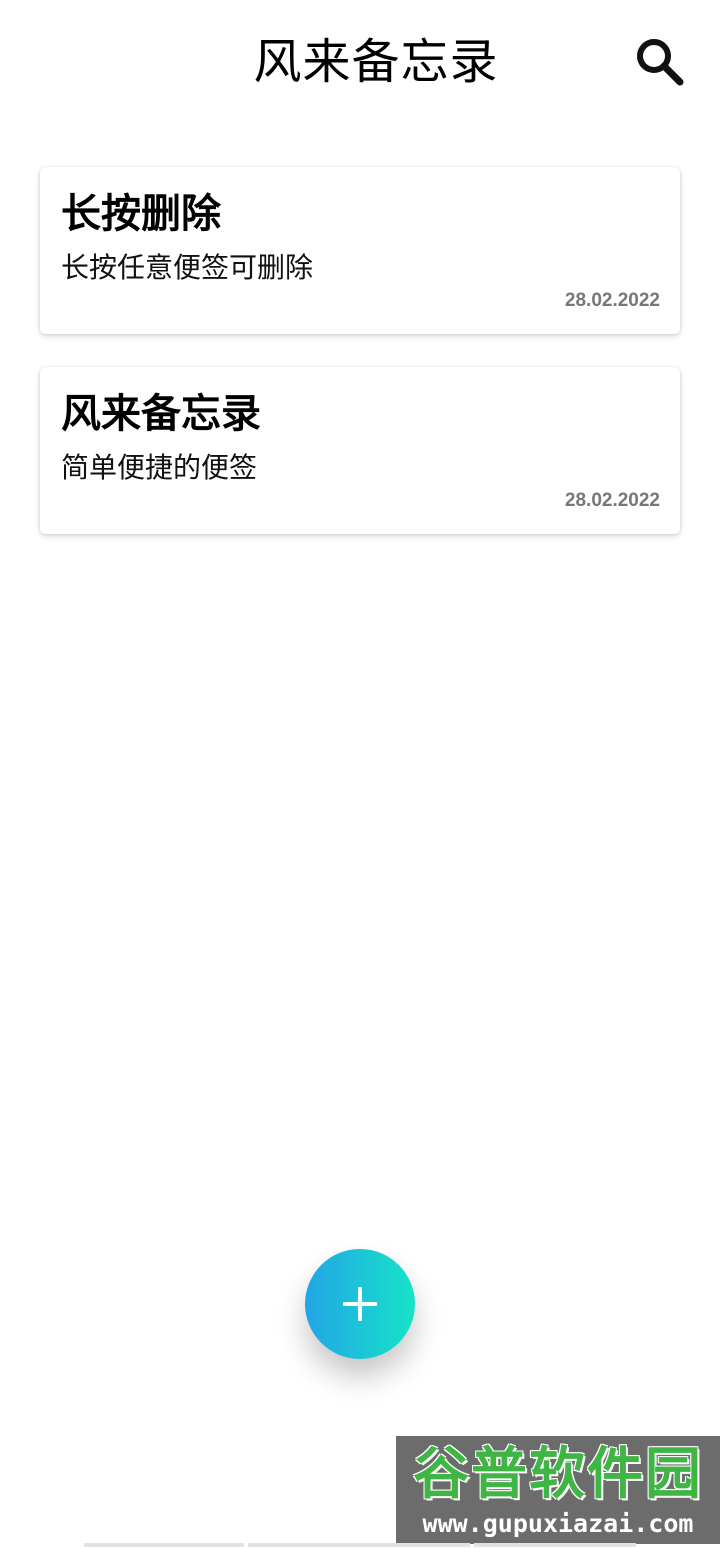 The height and width of the screenshot is (1549, 720). Describe the element at coordinates (159, 467) in the screenshot. I see `note-body: 简单便捷的便签` at that location.